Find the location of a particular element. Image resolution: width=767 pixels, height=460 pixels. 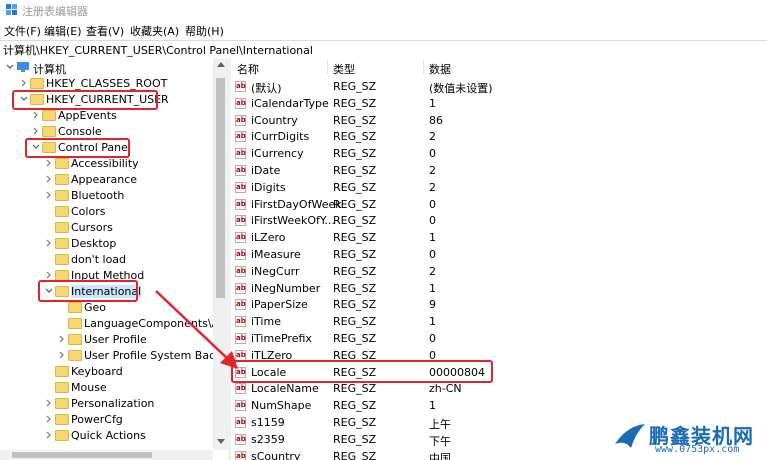

scroll-up-arrow-icon is located at coordinates (221, 64).